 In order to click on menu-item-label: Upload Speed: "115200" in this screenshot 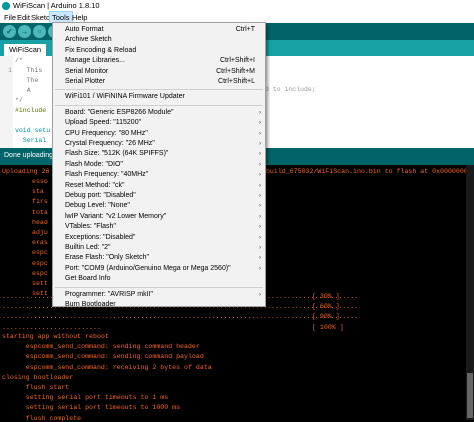, I will do `click(103, 123)`.